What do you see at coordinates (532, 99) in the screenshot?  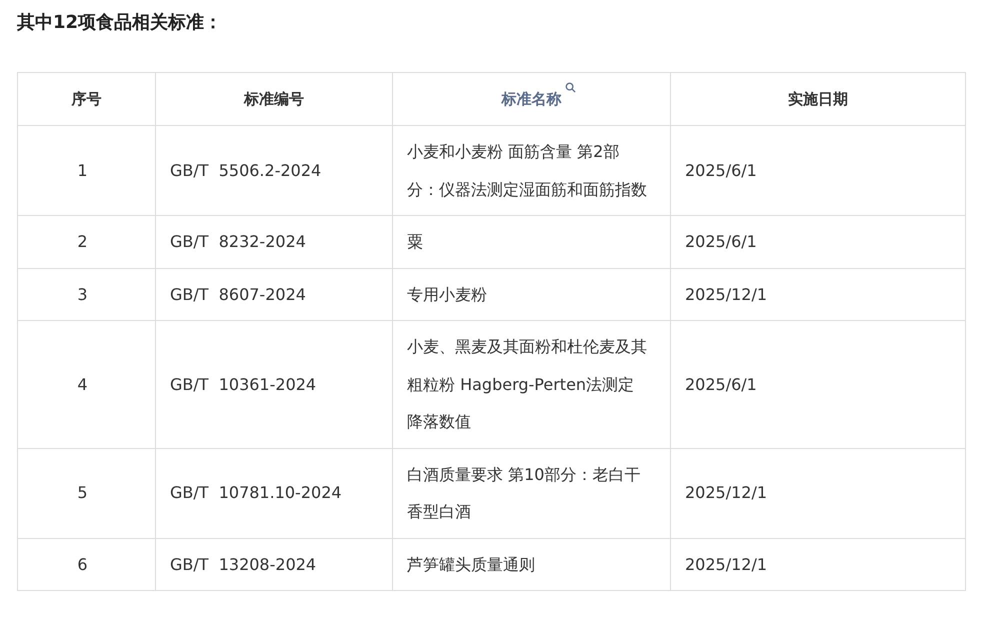 I see `column-header: 标准名称` at bounding box center [532, 99].